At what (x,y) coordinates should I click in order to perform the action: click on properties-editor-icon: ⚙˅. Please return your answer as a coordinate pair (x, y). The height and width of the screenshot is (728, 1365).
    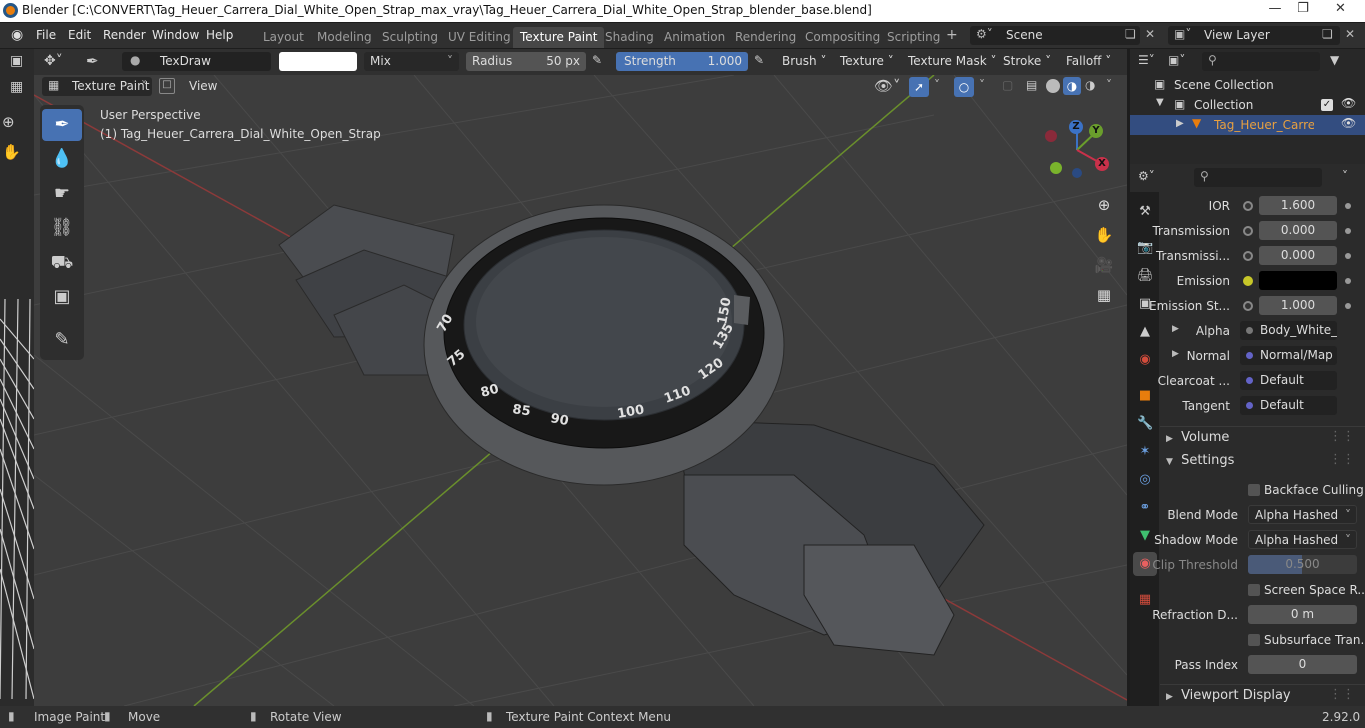
    Looking at the image, I should click on (1146, 176).